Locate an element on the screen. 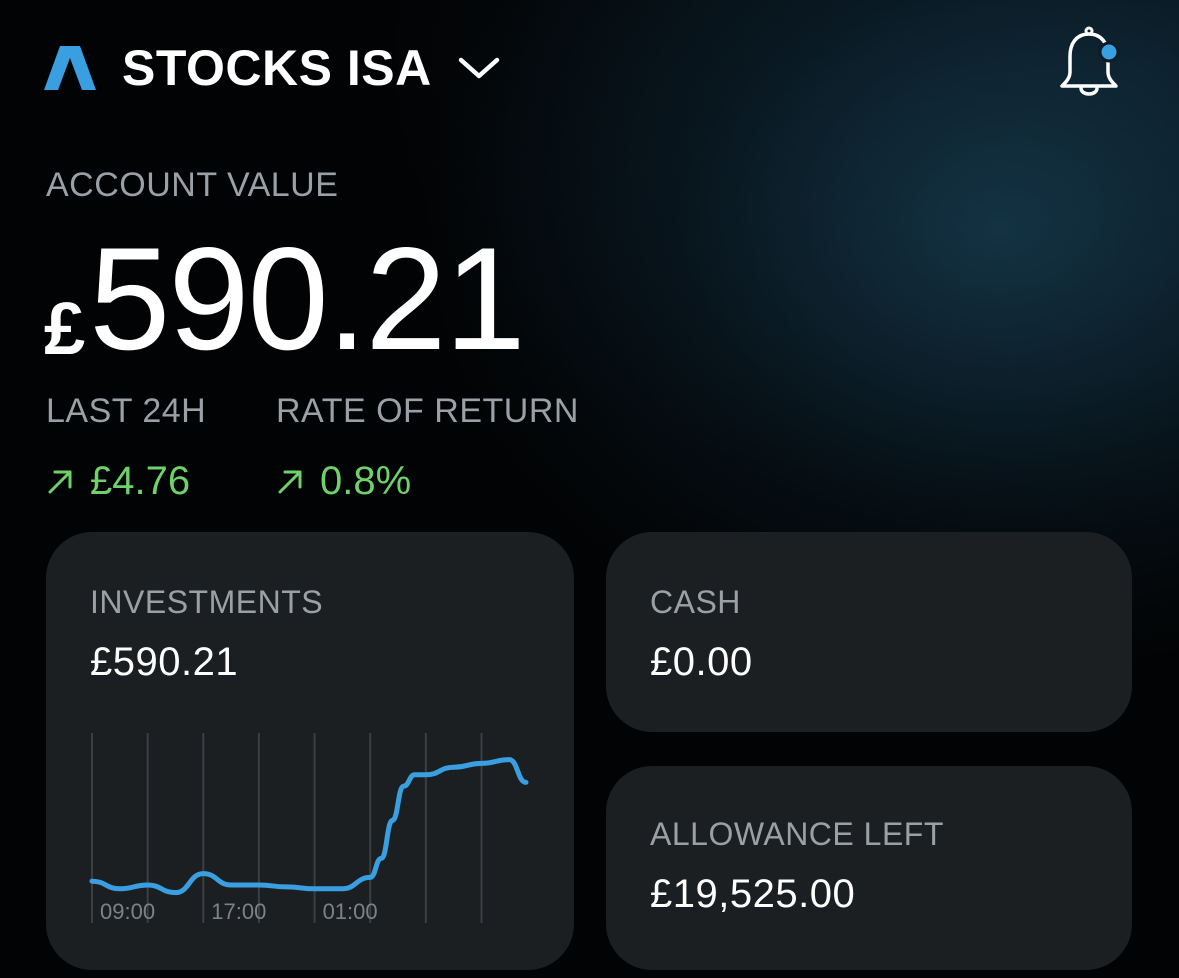  x-tick-label: 01:00 is located at coordinates (350, 911).